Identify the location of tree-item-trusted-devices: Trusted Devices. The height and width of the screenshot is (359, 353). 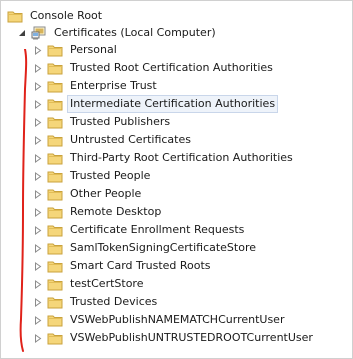
(96, 302).